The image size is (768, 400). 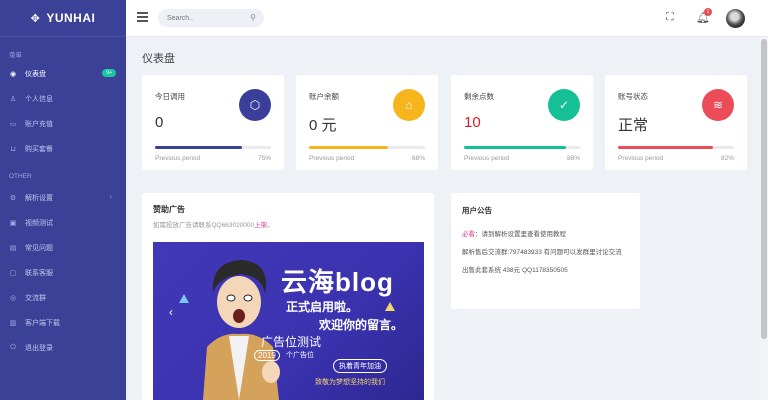 I want to click on banner-line1: 正式启用啦。, so click(x=322, y=307).